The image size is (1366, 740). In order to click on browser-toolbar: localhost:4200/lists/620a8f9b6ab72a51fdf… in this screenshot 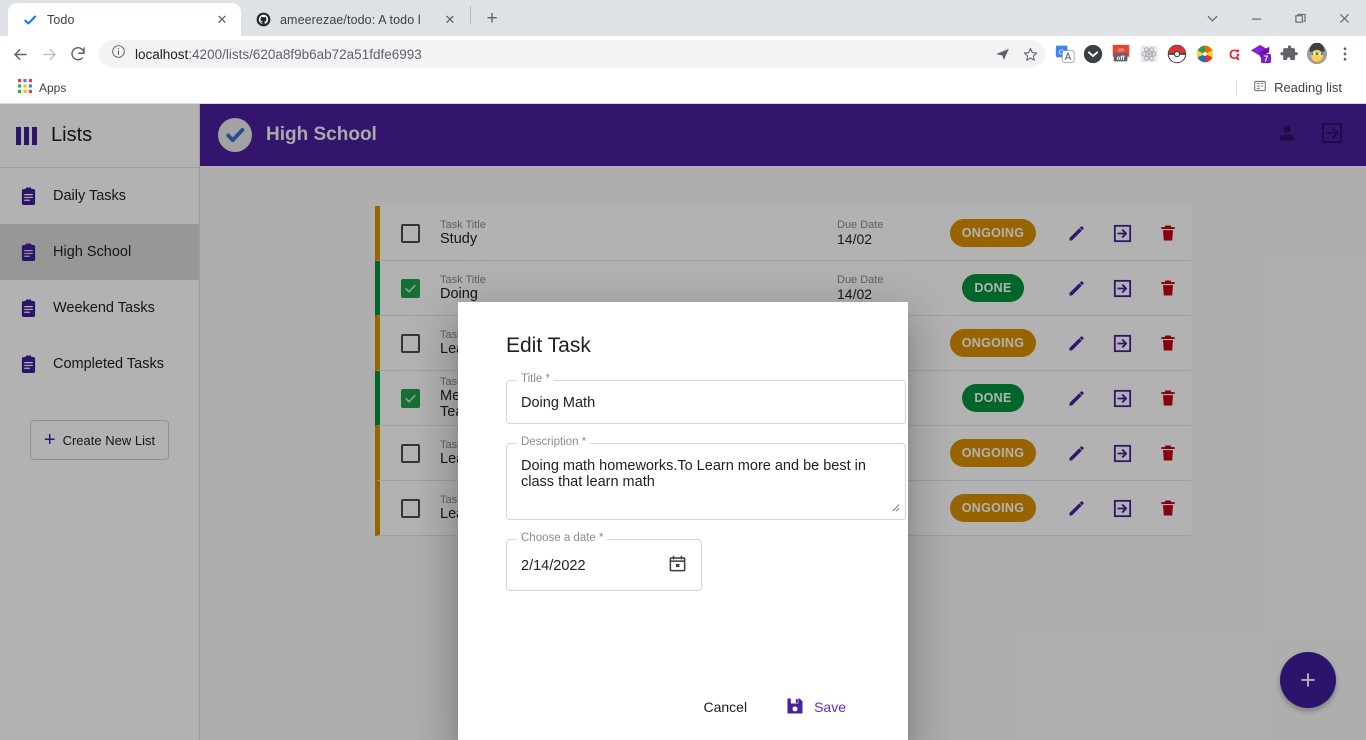, I will do `click(683, 54)`.